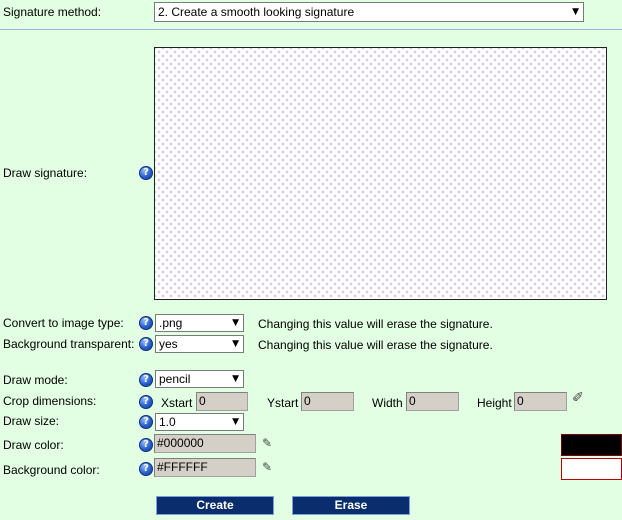 This screenshot has width=622, height=520. What do you see at coordinates (591, 469) in the screenshot?
I see `background-color-swatch` at bounding box center [591, 469].